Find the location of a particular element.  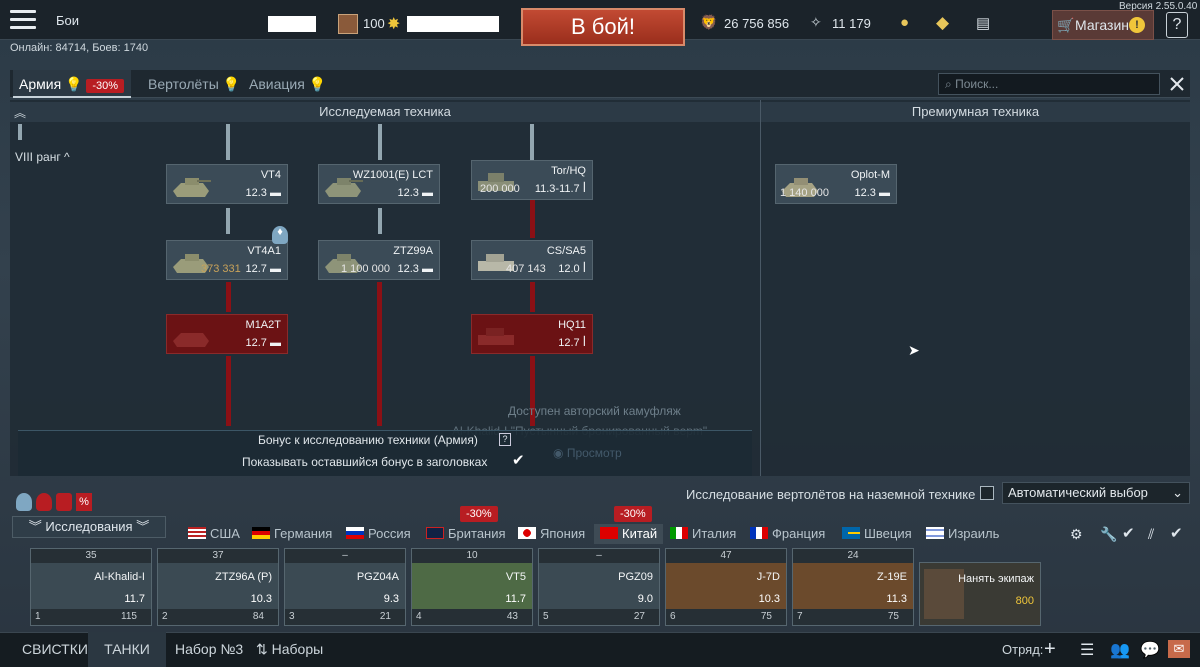

nation-usa: США is located at coordinates (214, 533).